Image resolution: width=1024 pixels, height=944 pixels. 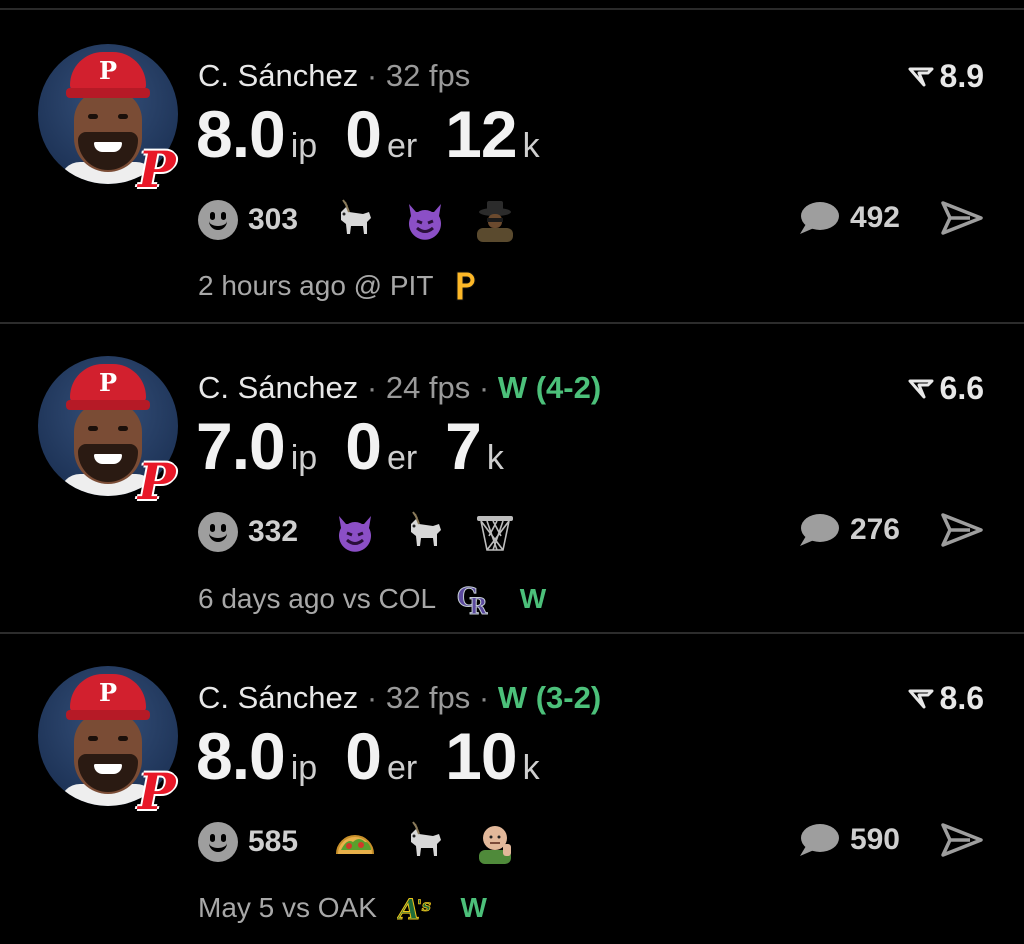 I want to click on pitching-line: 7.0 ip 0 er 7 k, so click(x=350, y=446).